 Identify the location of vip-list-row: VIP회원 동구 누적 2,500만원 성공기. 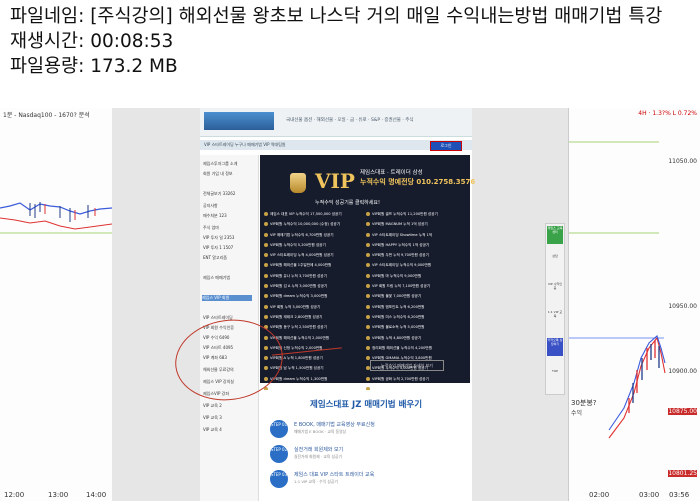
(314, 330).